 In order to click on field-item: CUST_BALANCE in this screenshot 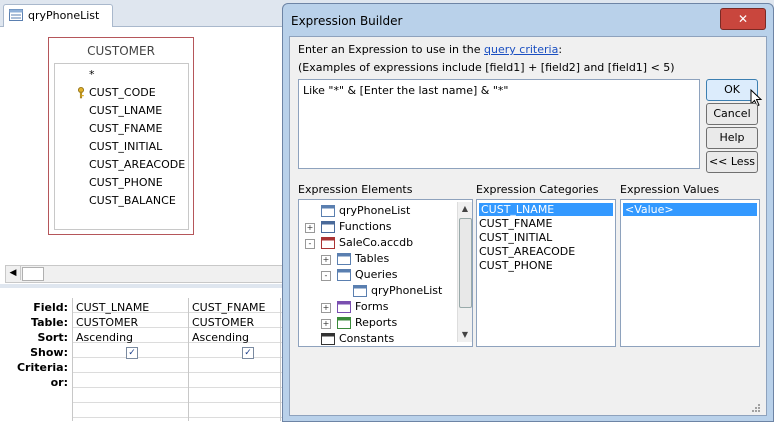, I will do `click(132, 200)`.